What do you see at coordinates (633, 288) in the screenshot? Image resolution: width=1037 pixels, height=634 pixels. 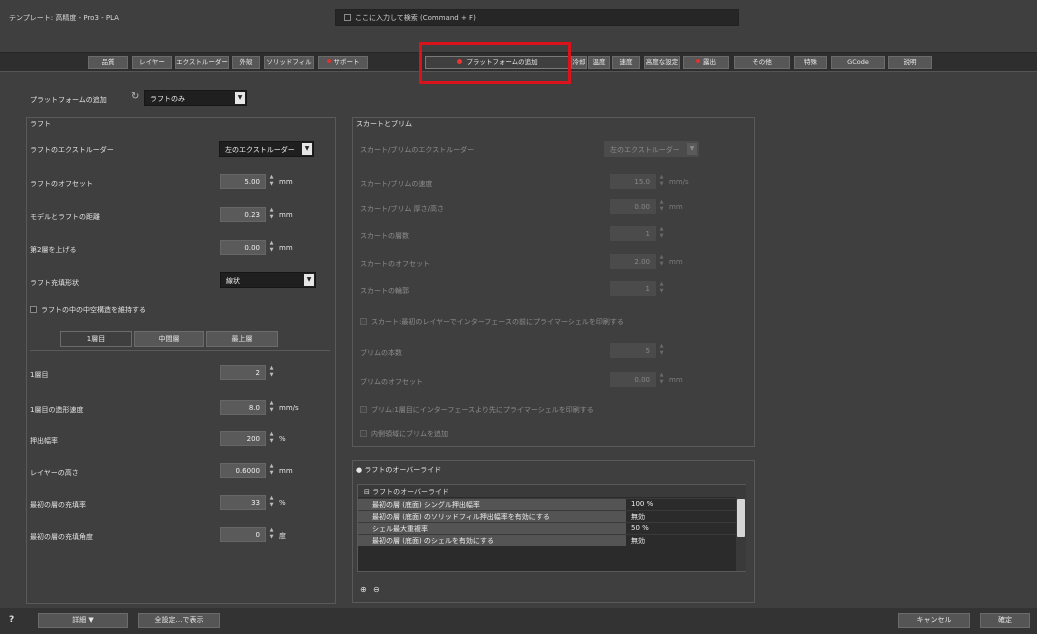 I see `skirt-outlines-input: 1` at bounding box center [633, 288].